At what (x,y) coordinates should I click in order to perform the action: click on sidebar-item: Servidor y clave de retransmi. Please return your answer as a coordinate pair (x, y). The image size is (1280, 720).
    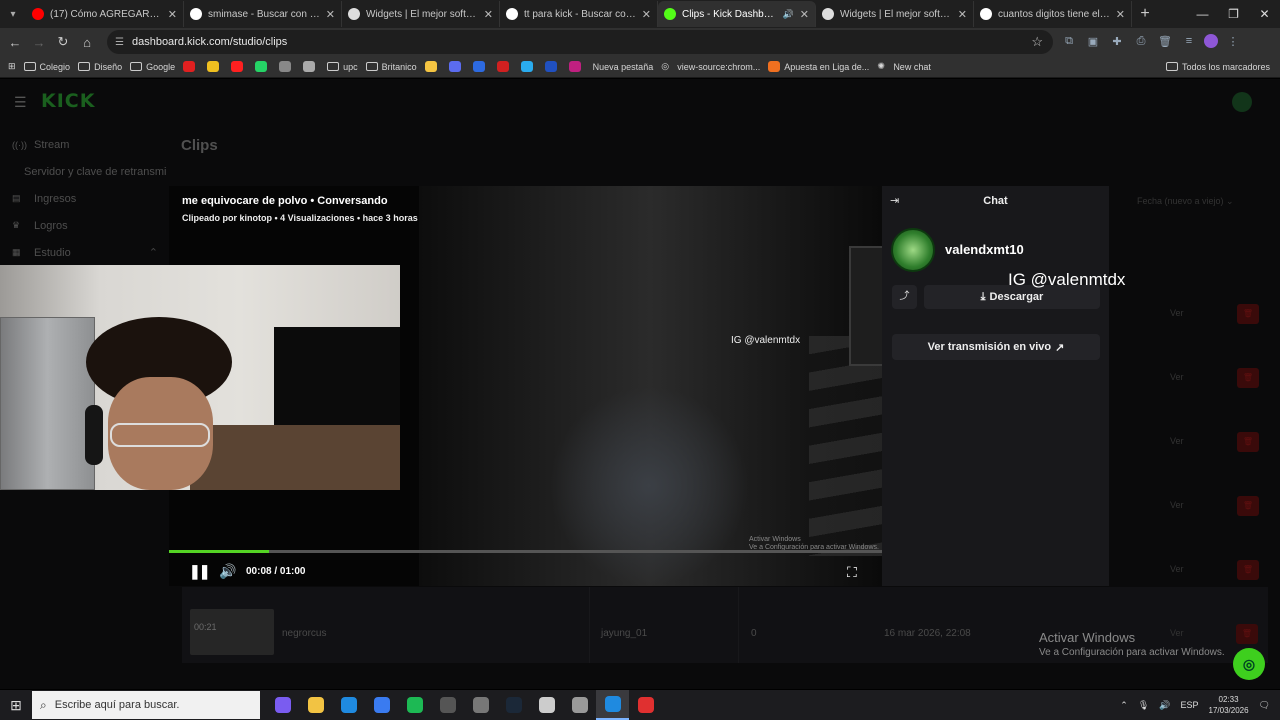
    Looking at the image, I should click on (85, 171).